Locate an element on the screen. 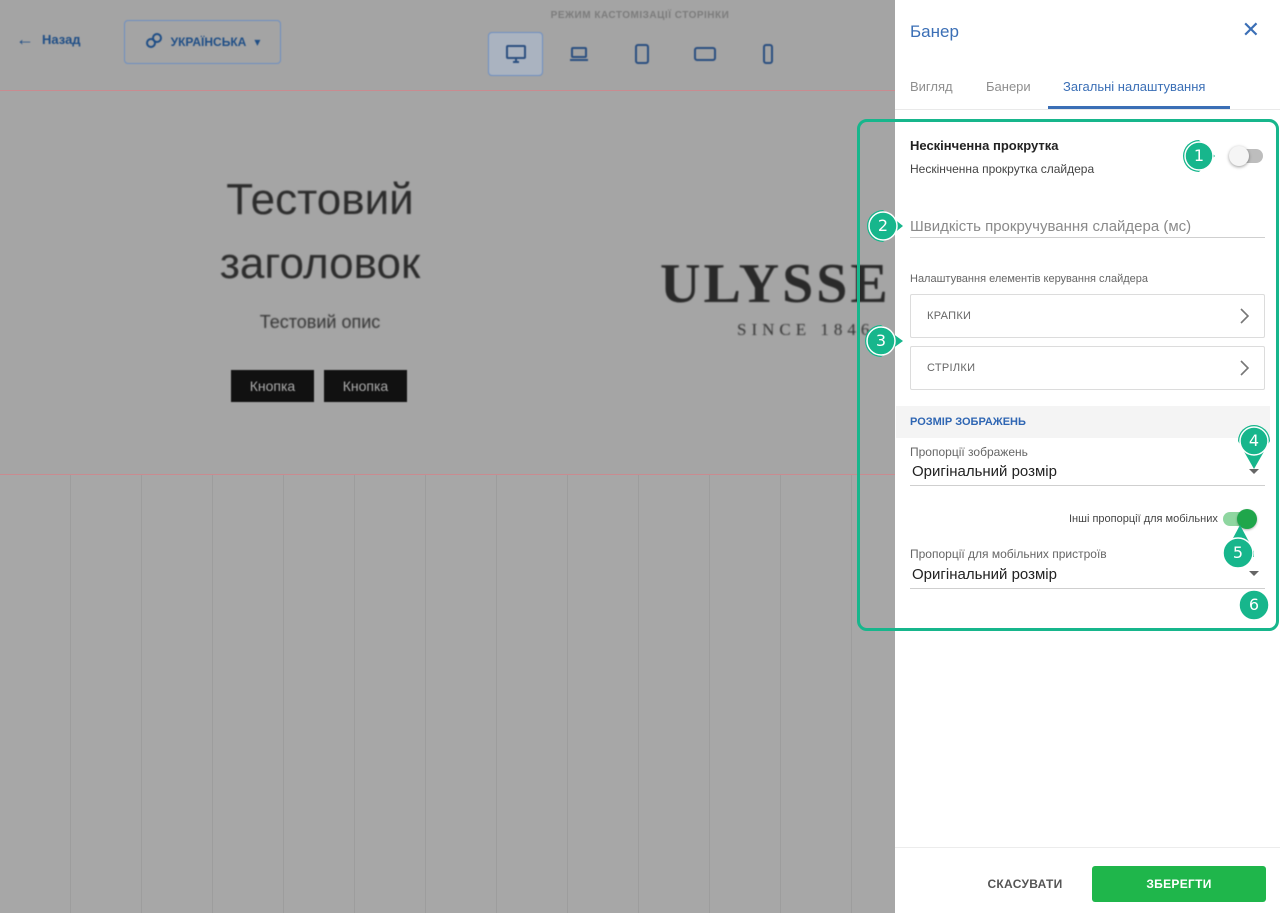  dots-accordion: КРАПКИ is located at coordinates (1087, 316).